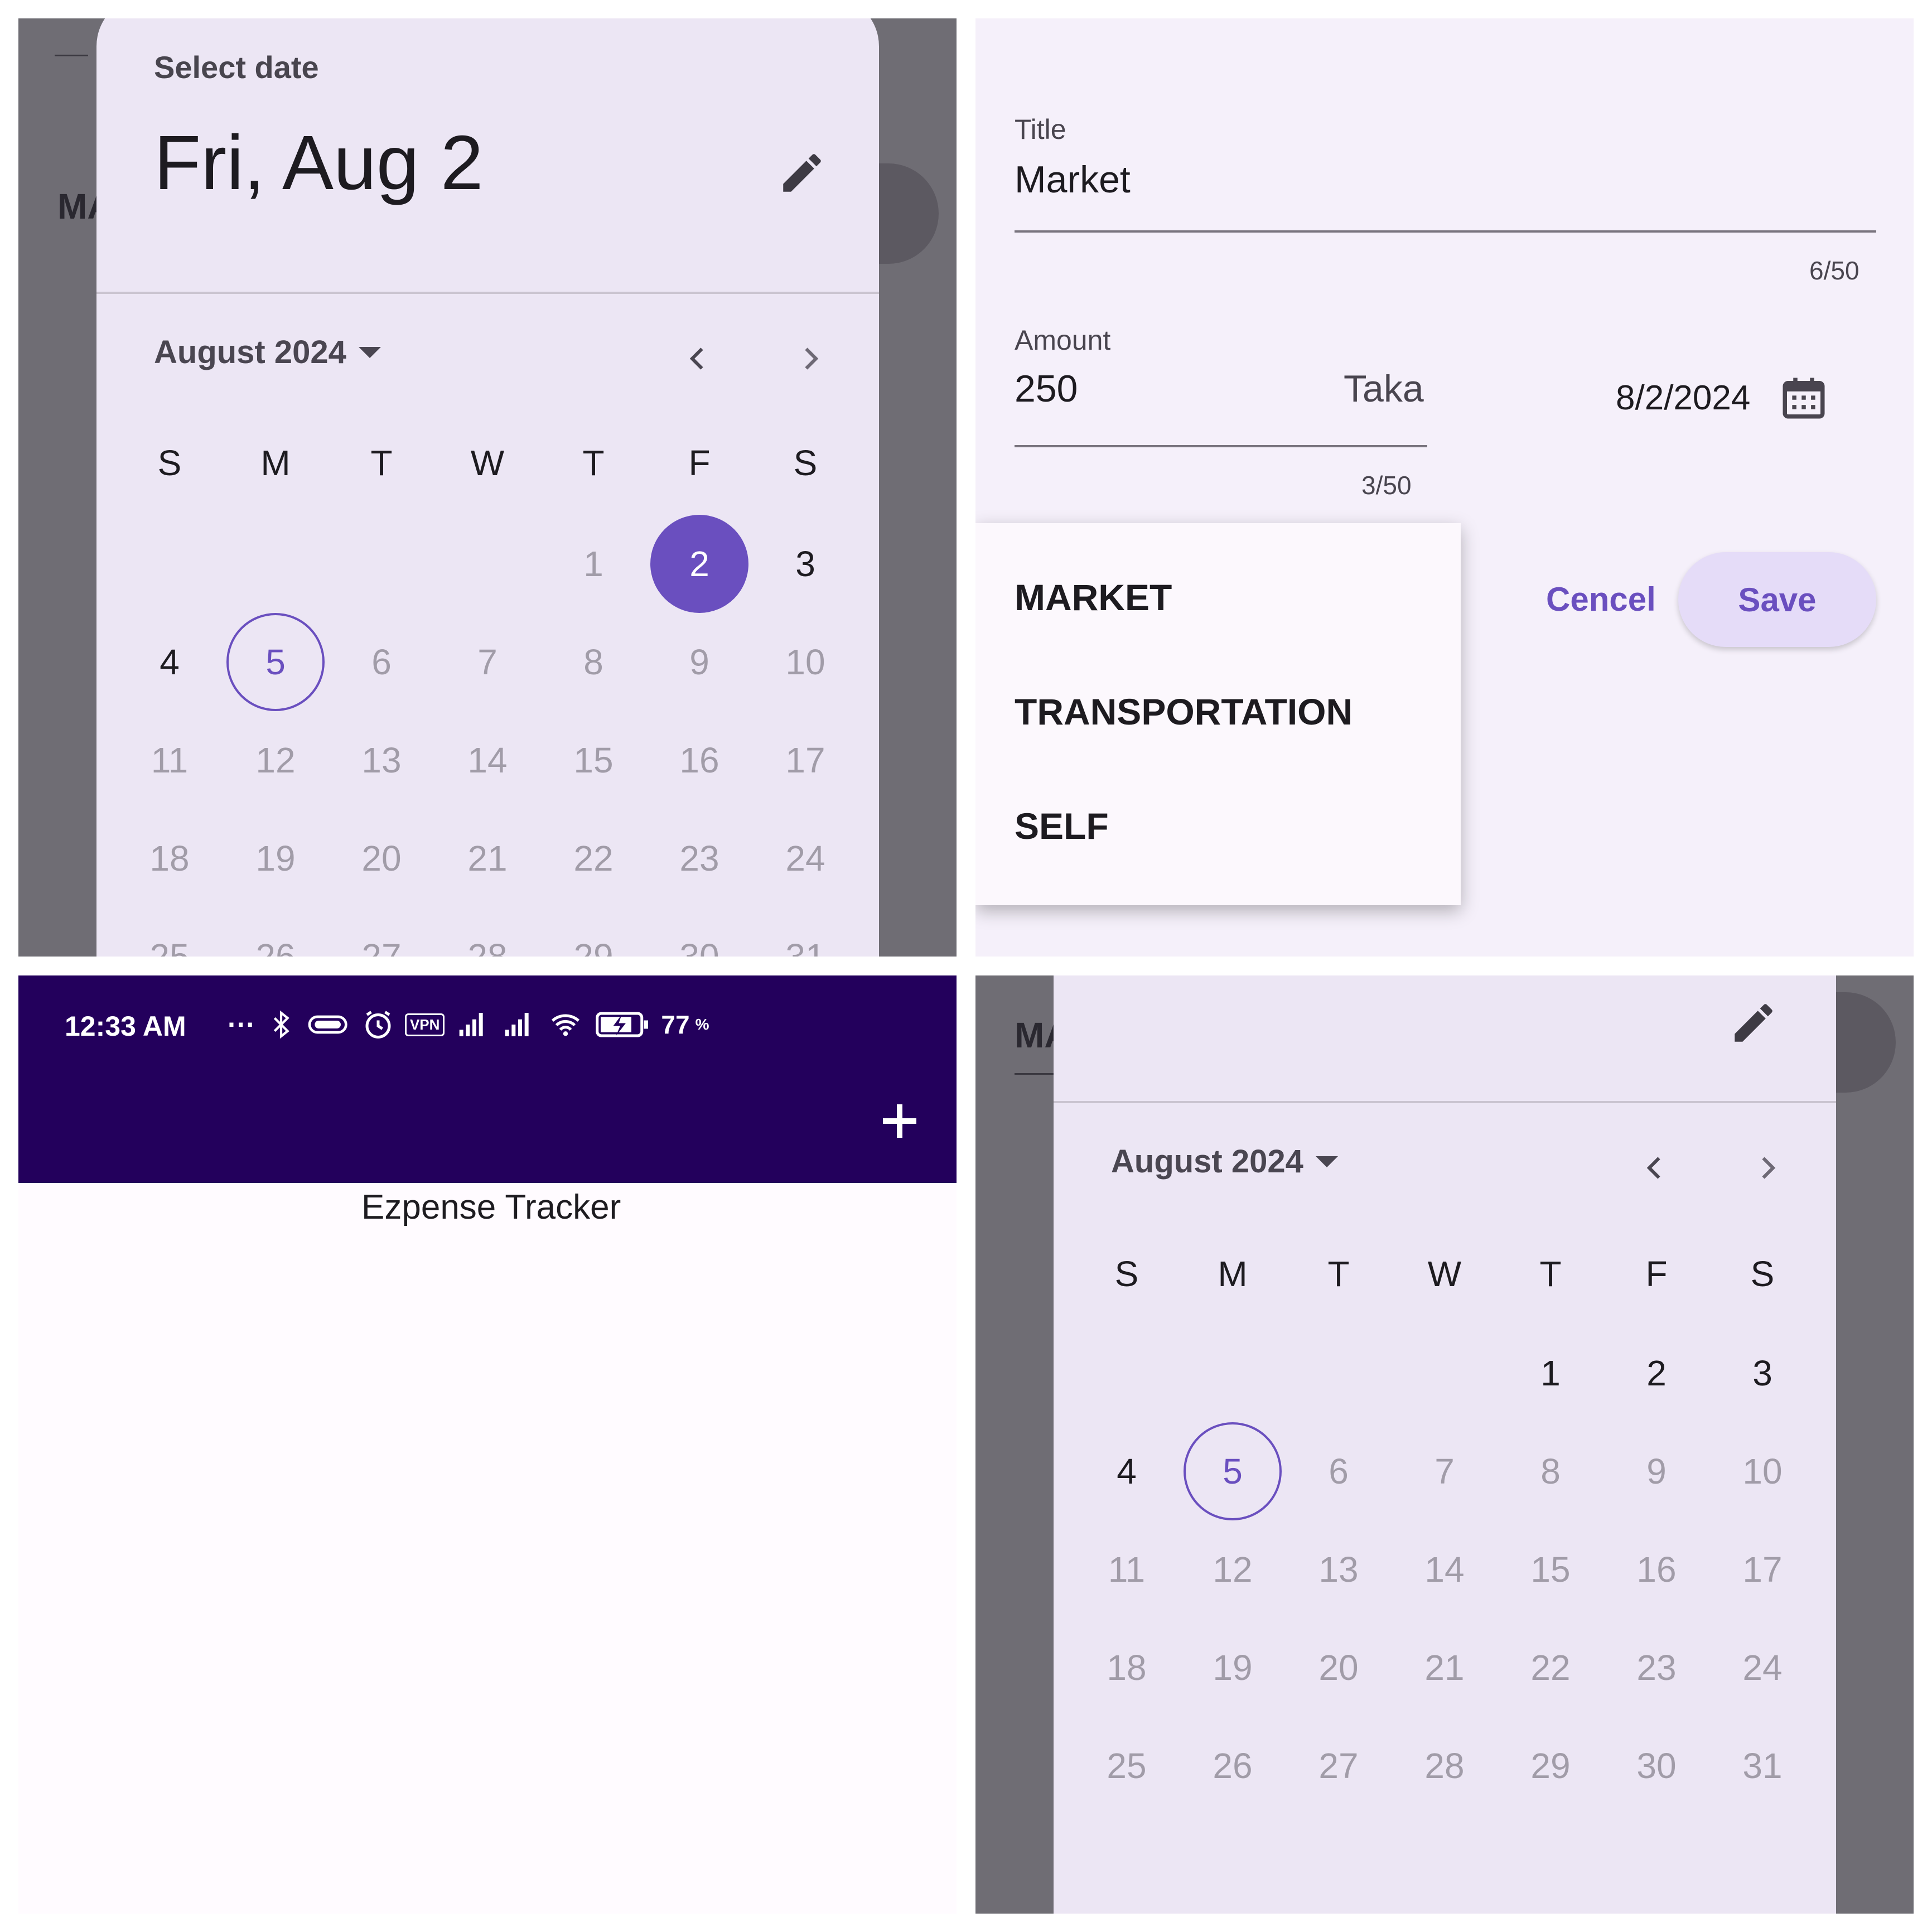  I want to click on calendar-day-disabled: 21, so click(1444, 1668).